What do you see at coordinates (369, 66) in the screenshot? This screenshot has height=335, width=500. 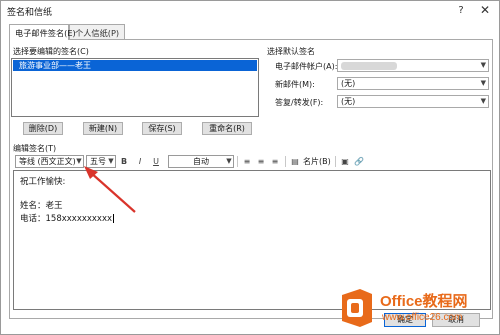 I see `account-redacted` at bounding box center [369, 66].